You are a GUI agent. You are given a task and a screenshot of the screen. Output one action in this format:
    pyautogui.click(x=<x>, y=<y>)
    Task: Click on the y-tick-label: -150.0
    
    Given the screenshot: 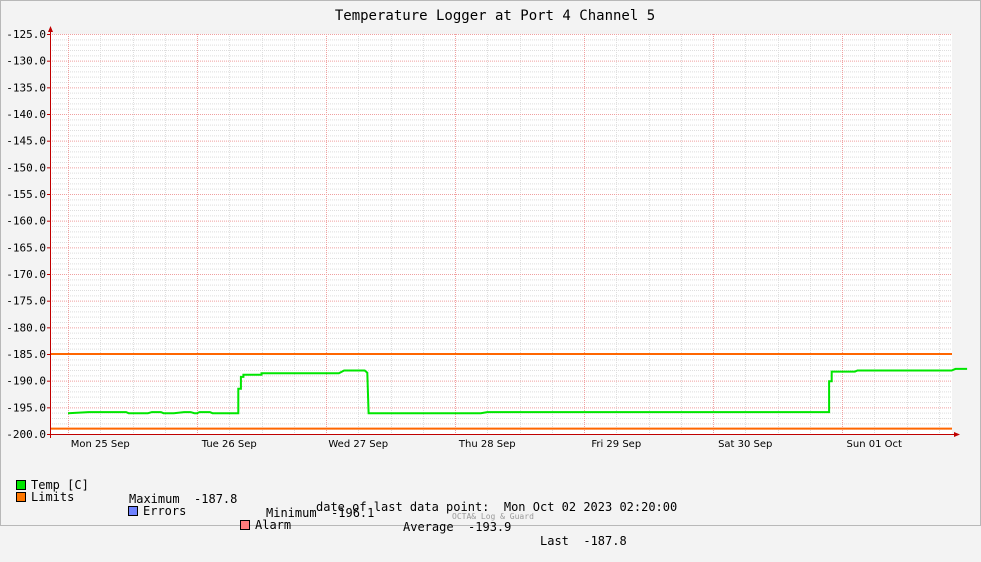 What is the action you would take?
    pyautogui.click(x=26, y=167)
    